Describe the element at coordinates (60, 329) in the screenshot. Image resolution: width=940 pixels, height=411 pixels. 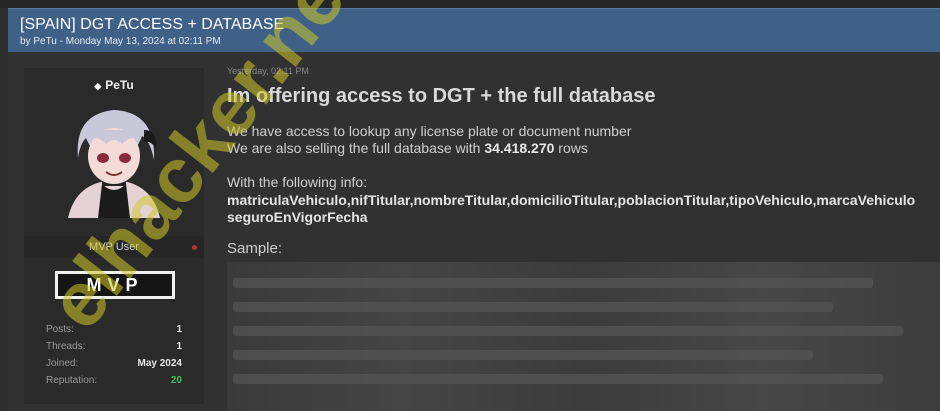
I see `stat-label: Posts:` at that location.